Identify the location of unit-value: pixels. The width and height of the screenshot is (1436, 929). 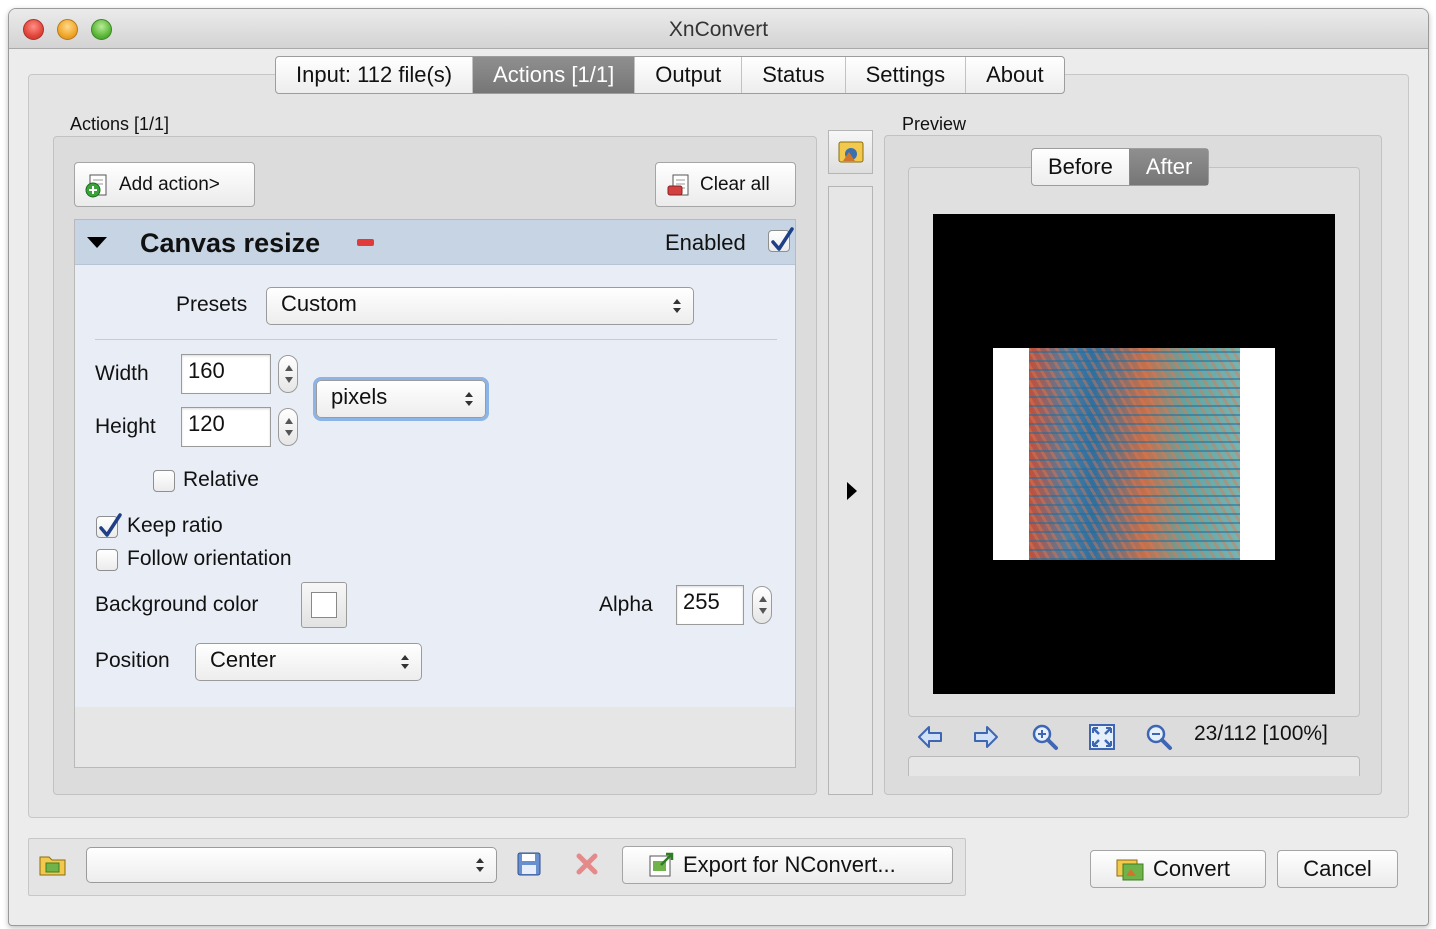
(359, 396).